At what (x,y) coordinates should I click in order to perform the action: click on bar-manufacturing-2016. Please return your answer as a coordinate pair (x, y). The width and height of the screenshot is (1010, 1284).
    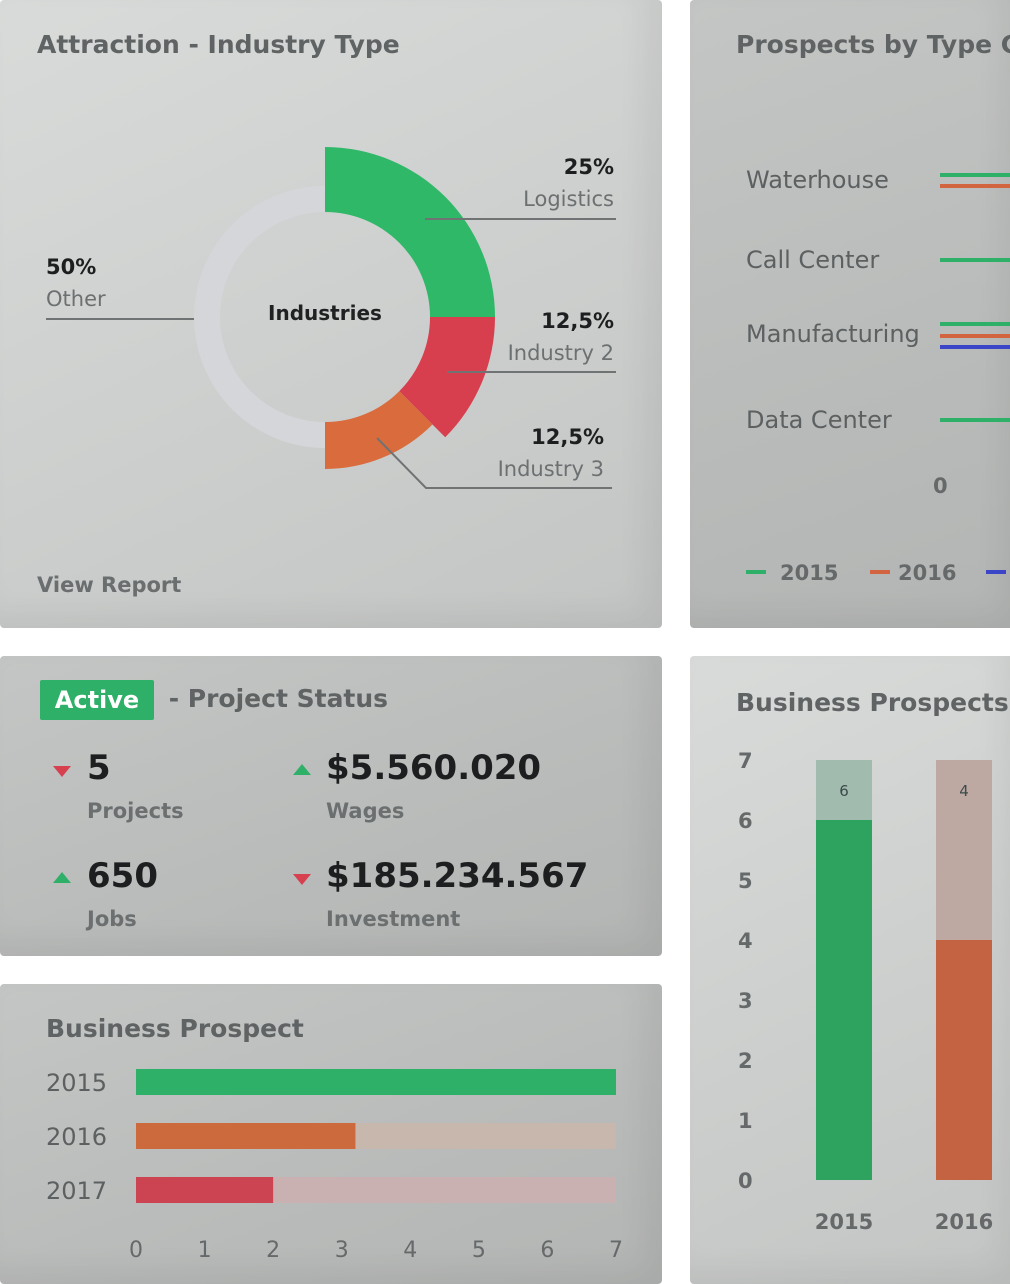
    Looking at the image, I should click on (975, 336).